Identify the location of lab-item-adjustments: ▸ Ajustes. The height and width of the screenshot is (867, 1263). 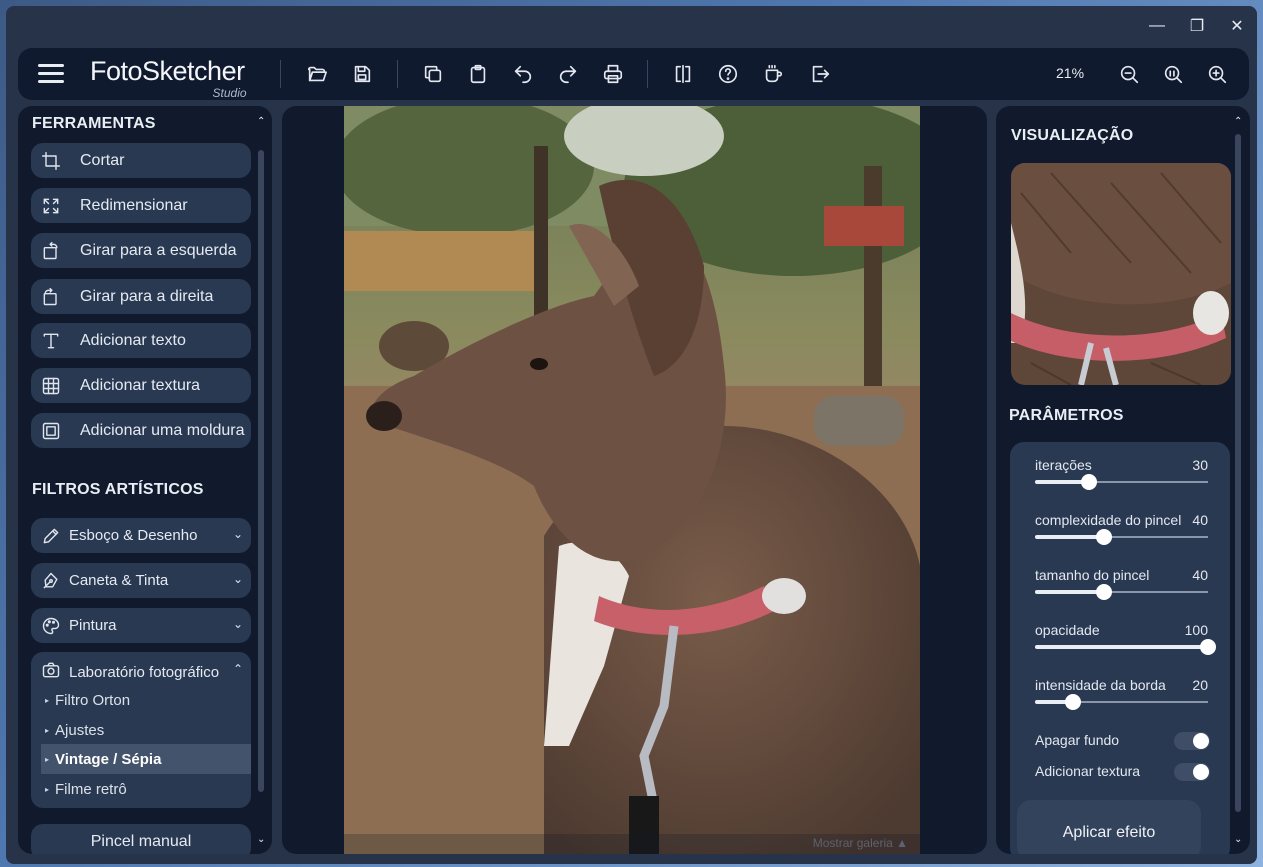
(146, 730).